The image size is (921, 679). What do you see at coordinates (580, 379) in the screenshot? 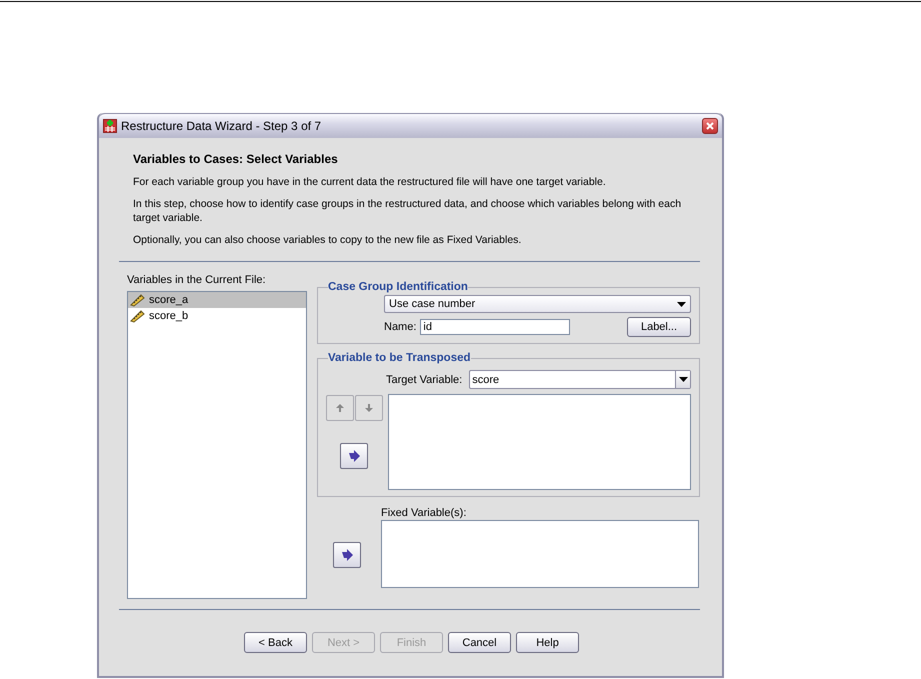
I see `target-dropdown: score` at bounding box center [580, 379].